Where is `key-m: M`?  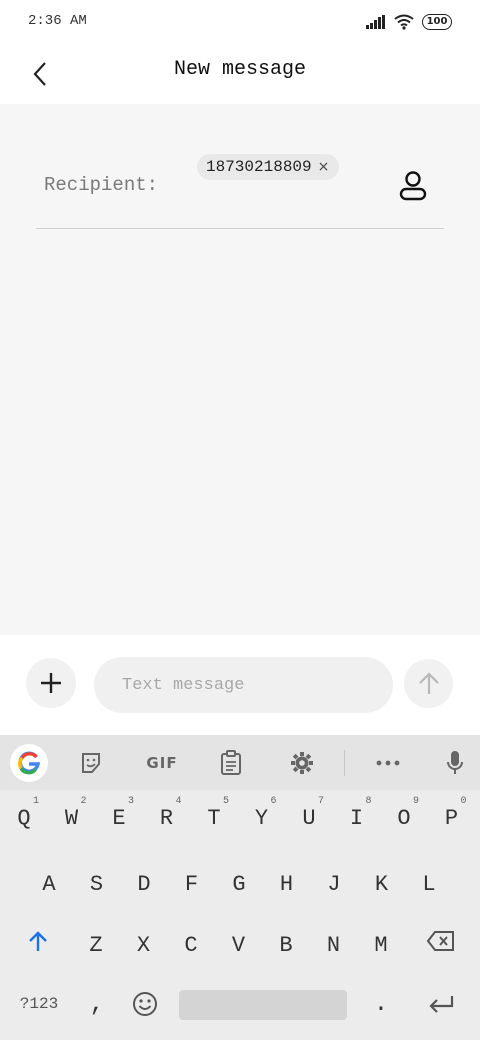 key-m: M is located at coordinates (381, 945).